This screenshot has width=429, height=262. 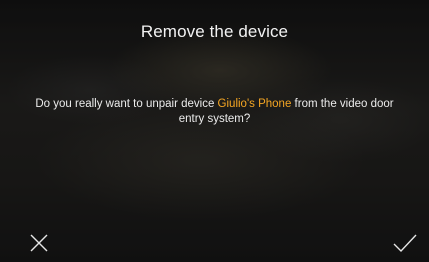 I want to click on confirm-button, so click(x=405, y=243).